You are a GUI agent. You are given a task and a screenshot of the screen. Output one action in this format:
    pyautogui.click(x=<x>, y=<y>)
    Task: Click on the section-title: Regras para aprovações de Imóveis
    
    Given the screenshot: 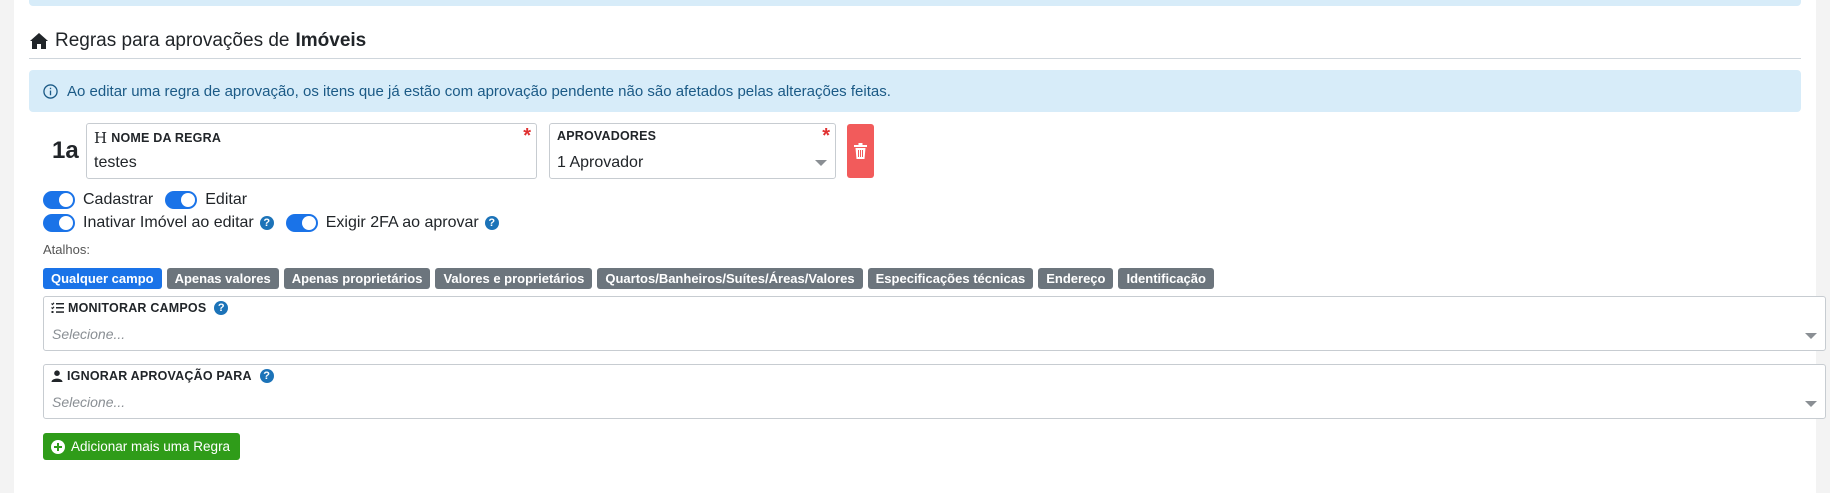 What is the action you would take?
    pyautogui.click(x=915, y=44)
    